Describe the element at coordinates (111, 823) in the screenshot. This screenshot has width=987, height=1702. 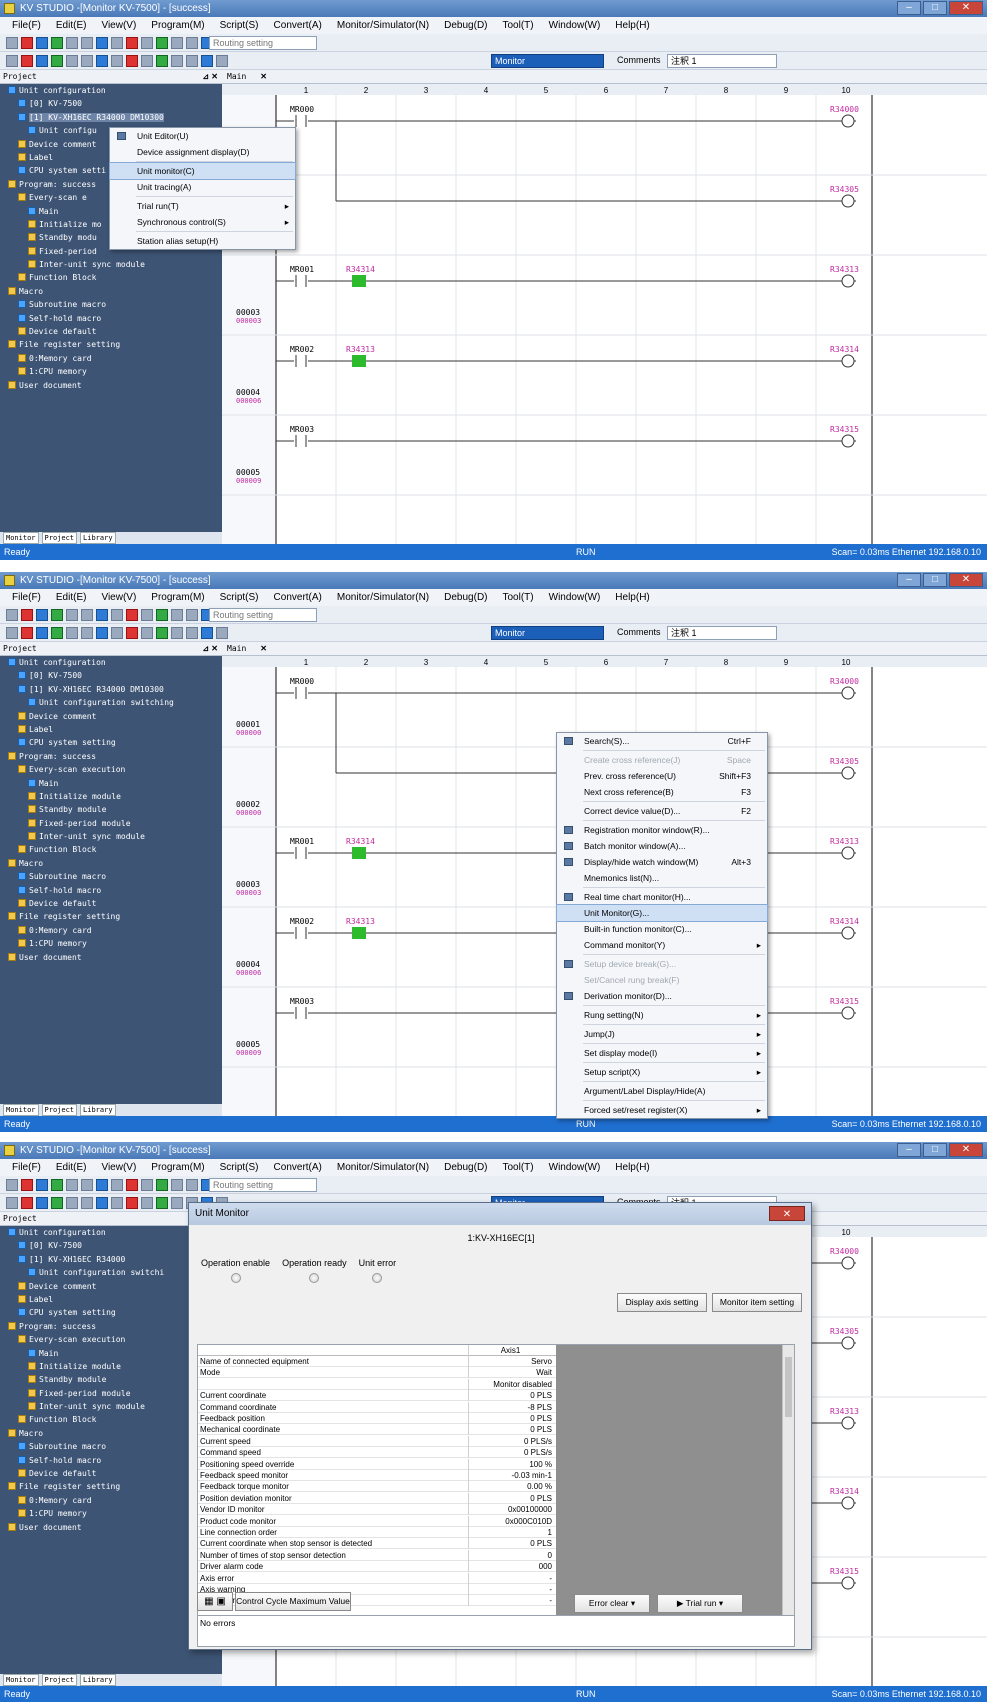
I see `tree-item: Fixed-period module` at that location.